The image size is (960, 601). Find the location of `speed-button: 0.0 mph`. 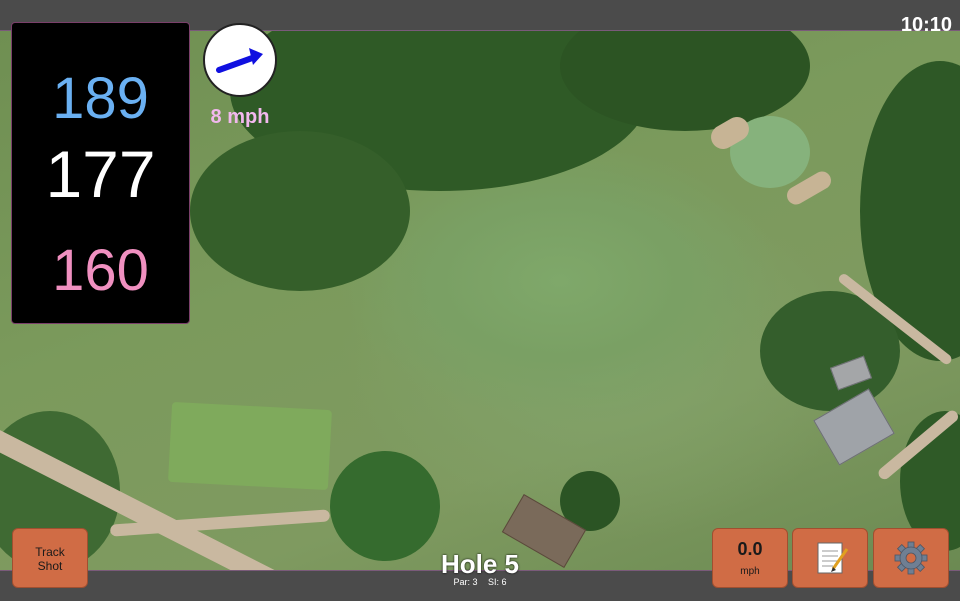

speed-button: 0.0 mph is located at coordinates (750, 558).